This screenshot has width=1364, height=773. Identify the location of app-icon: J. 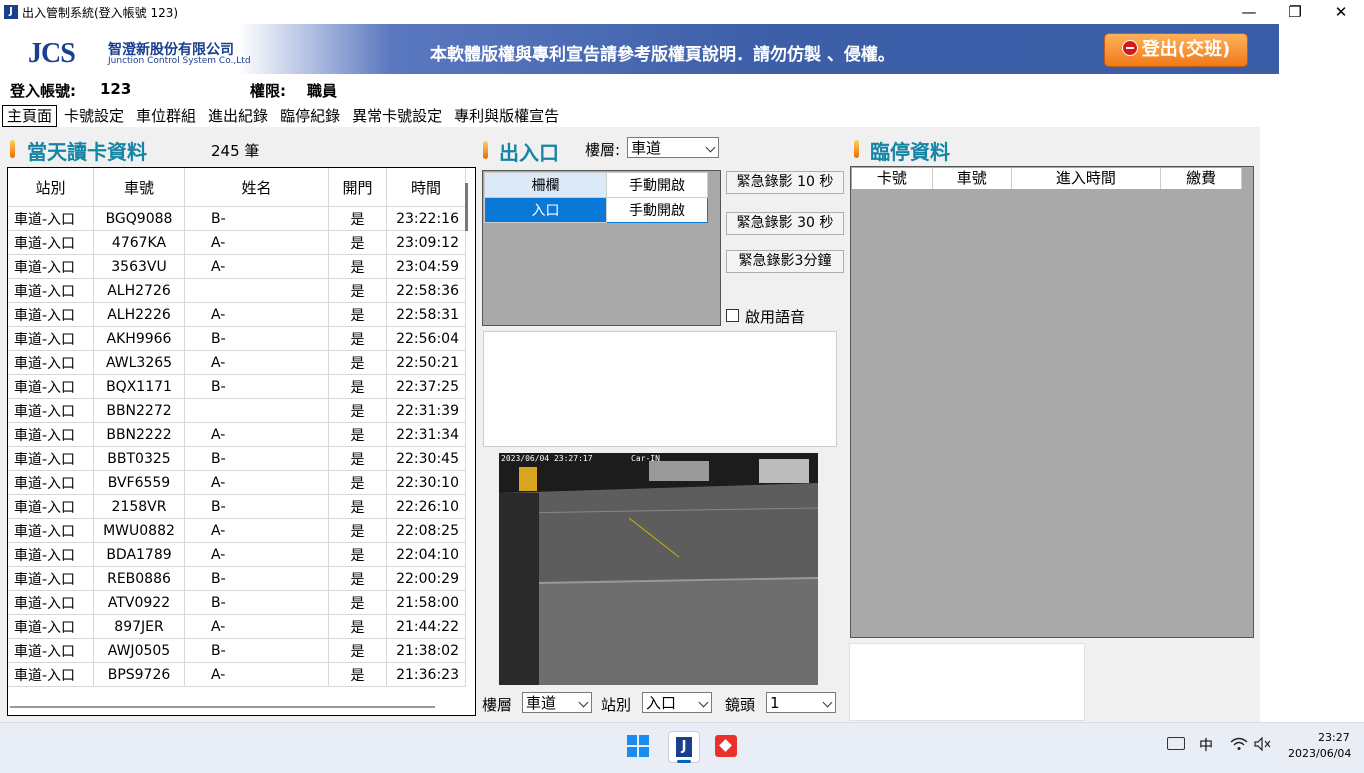
(11, 12).